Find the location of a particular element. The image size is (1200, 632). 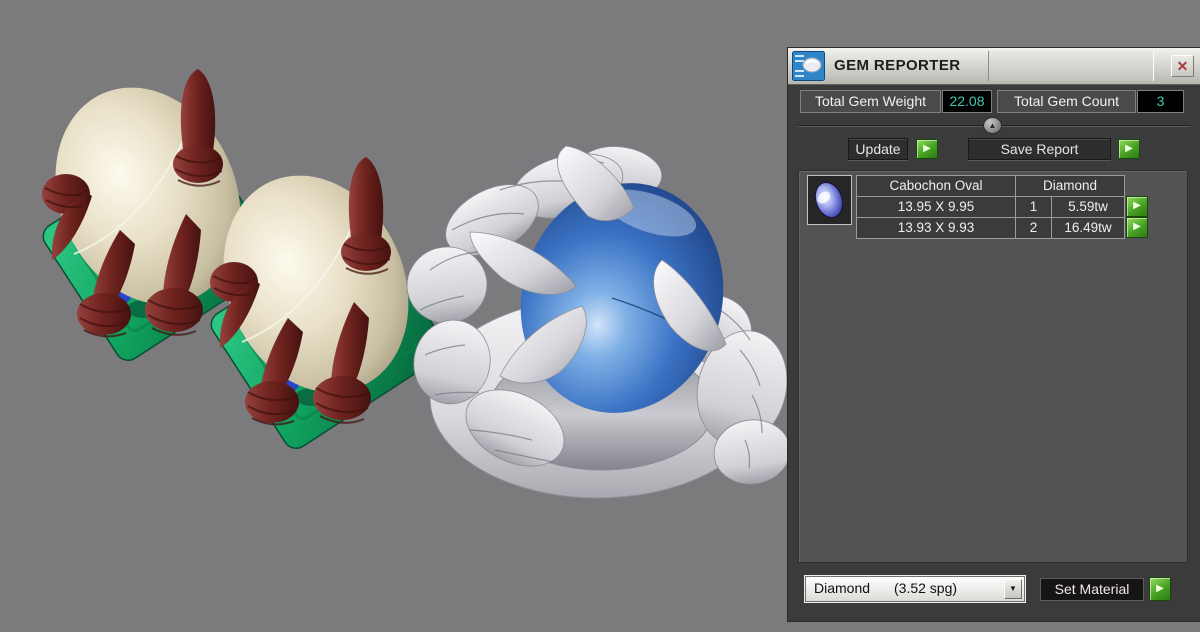

material-header: Diamond is located at coordinates (1070, 186).